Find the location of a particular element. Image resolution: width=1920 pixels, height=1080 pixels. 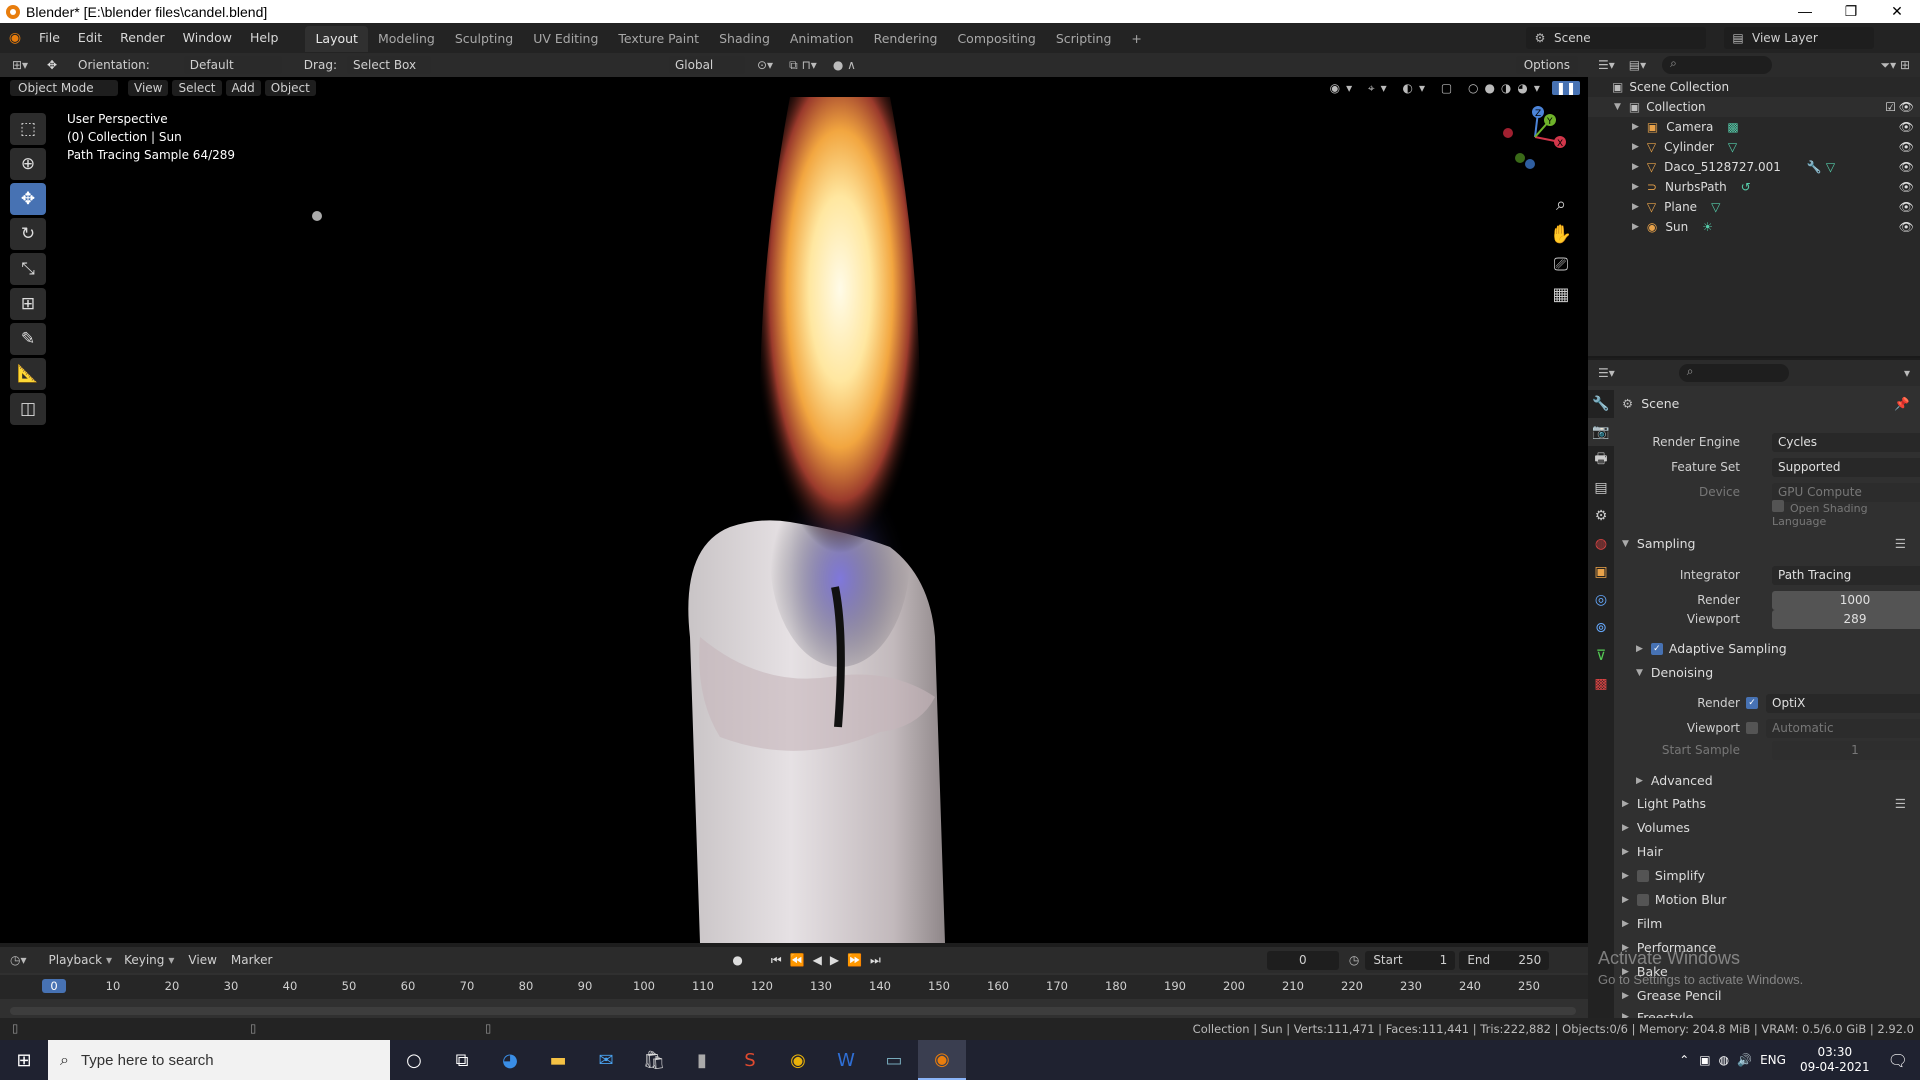

properties-search-input: ⌕ is located at coordinates (1733, 373).